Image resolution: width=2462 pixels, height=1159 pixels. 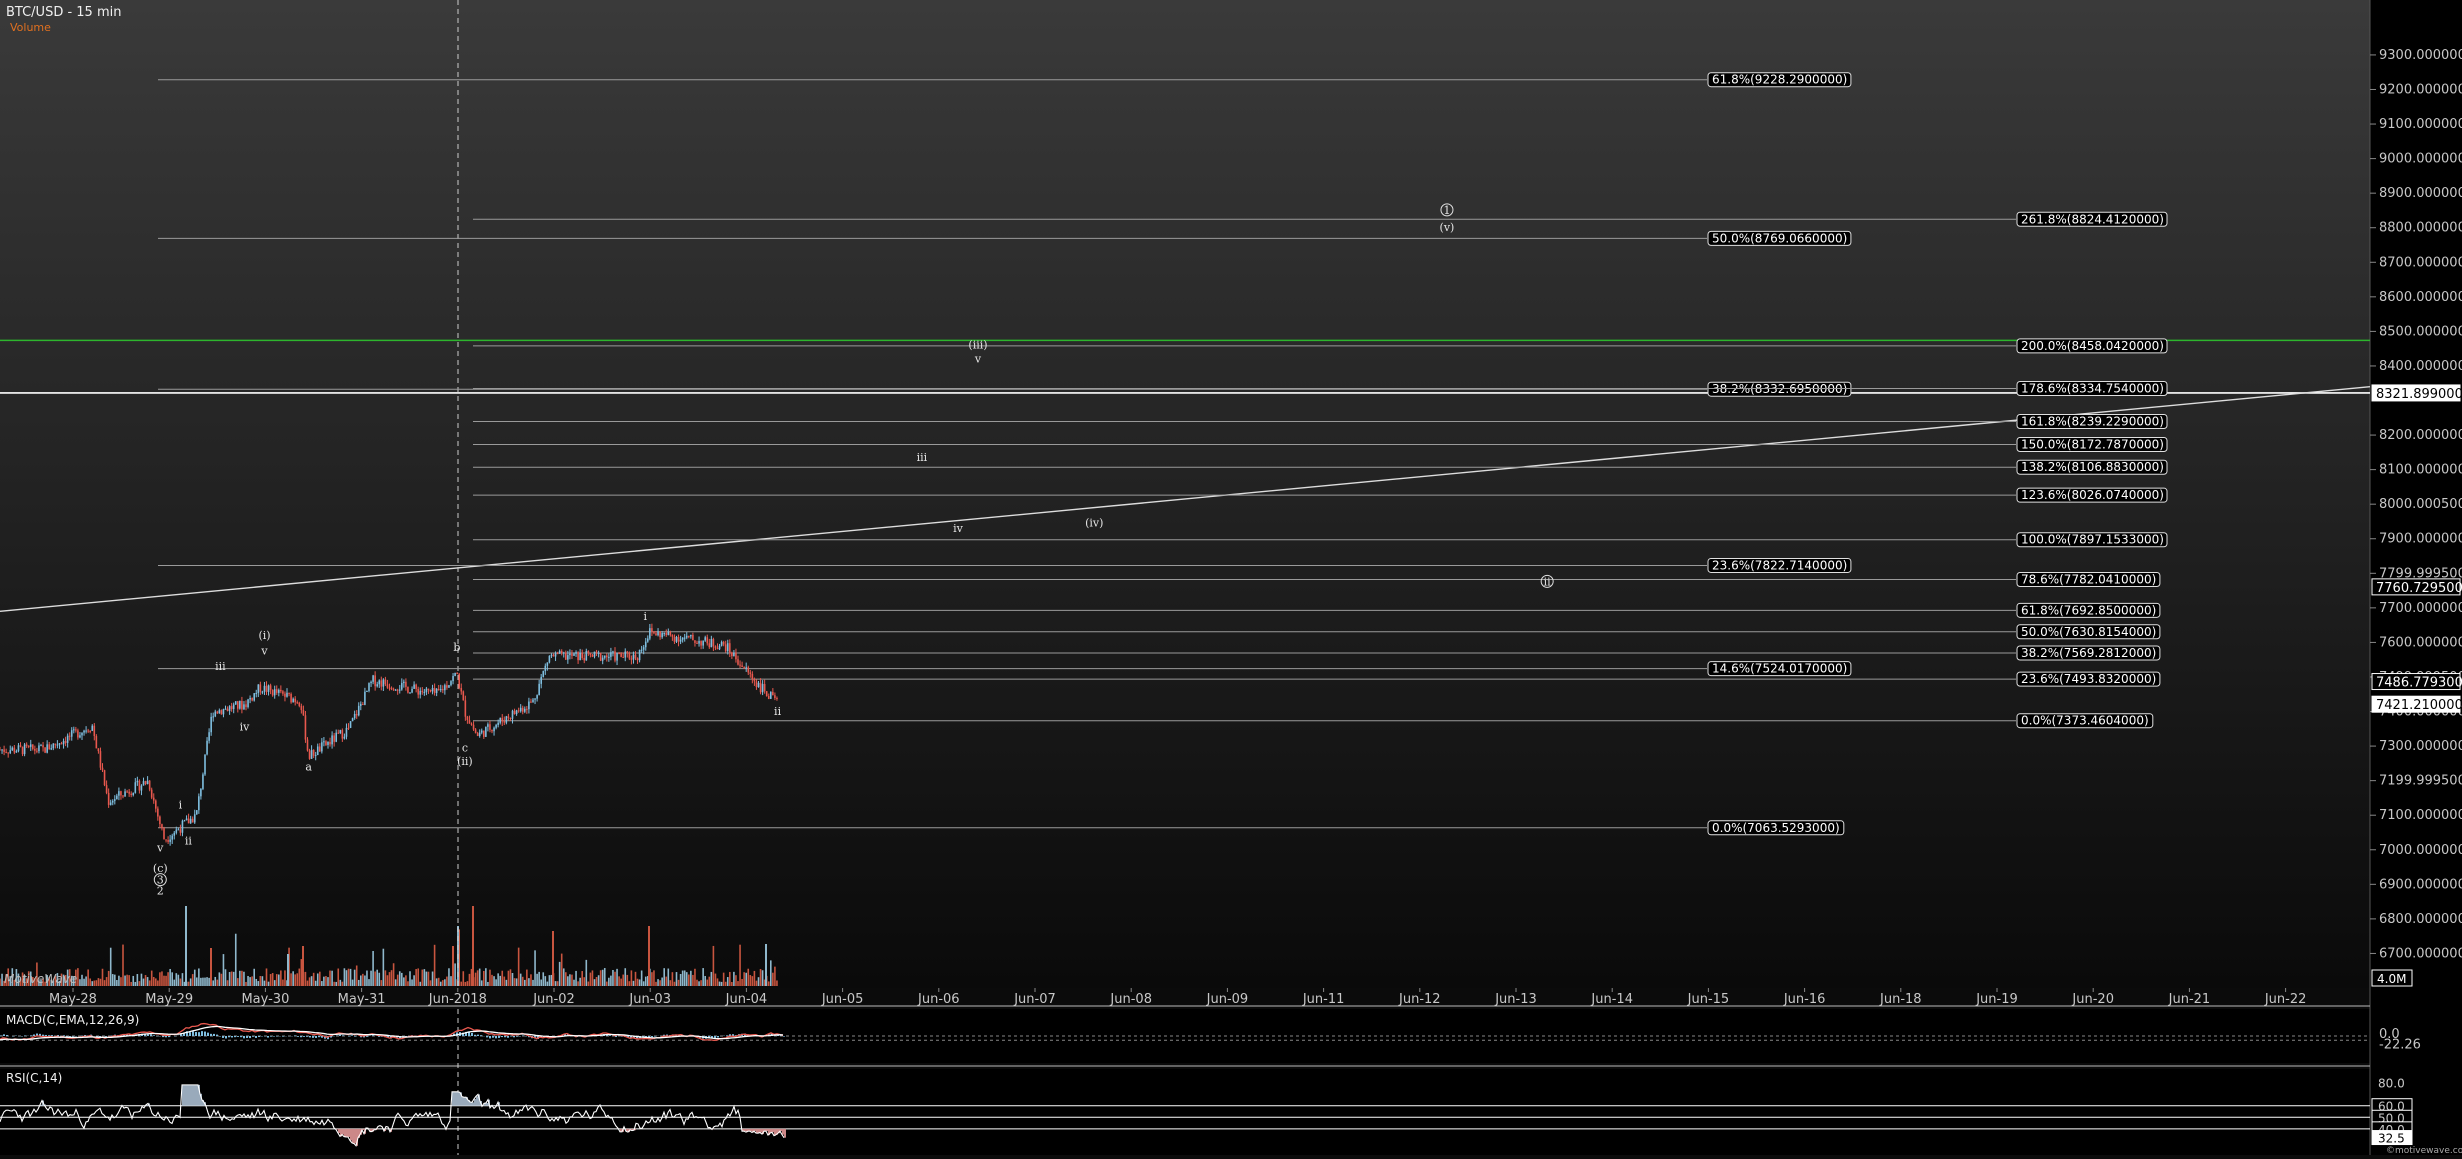 What do you see at coordinates (457, 999) in the screenshot?
I see `time-tick-label: Jun-2018` at bounding box center [457, 999].